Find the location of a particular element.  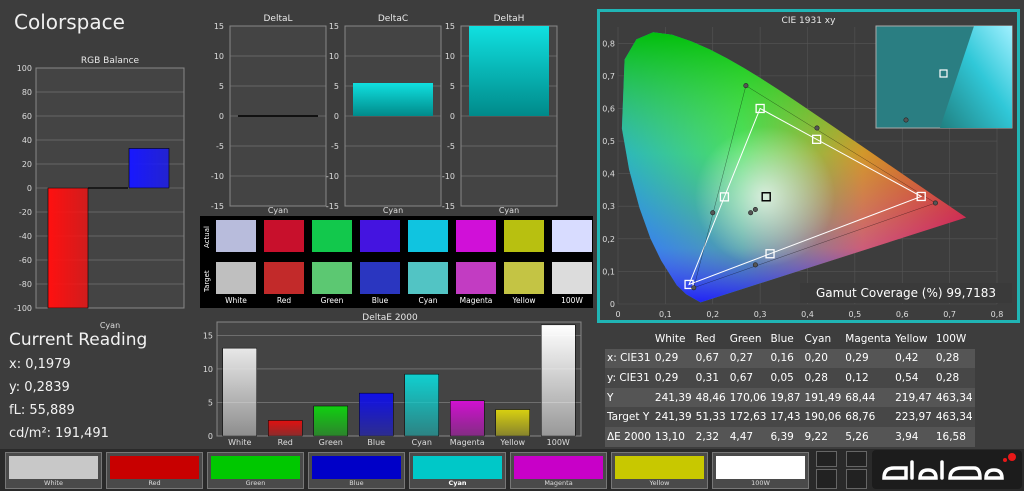

stop-button is located at coordinates (826, 479).